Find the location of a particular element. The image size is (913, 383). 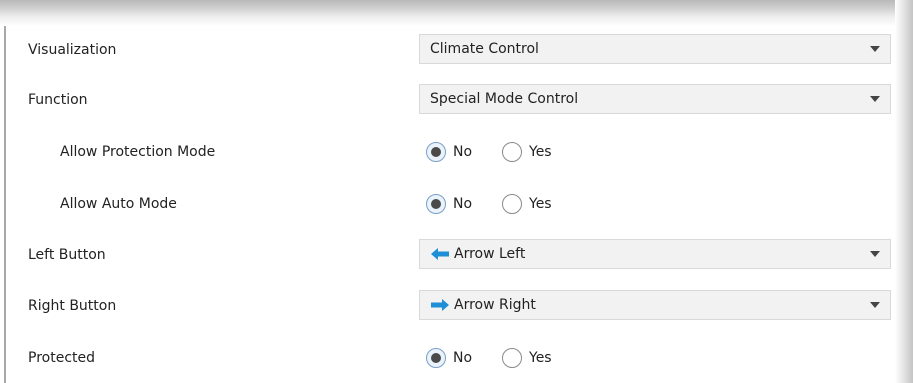

allow-auto-mode-label: Allow Auto Mode is located at coordinates (118, 204).